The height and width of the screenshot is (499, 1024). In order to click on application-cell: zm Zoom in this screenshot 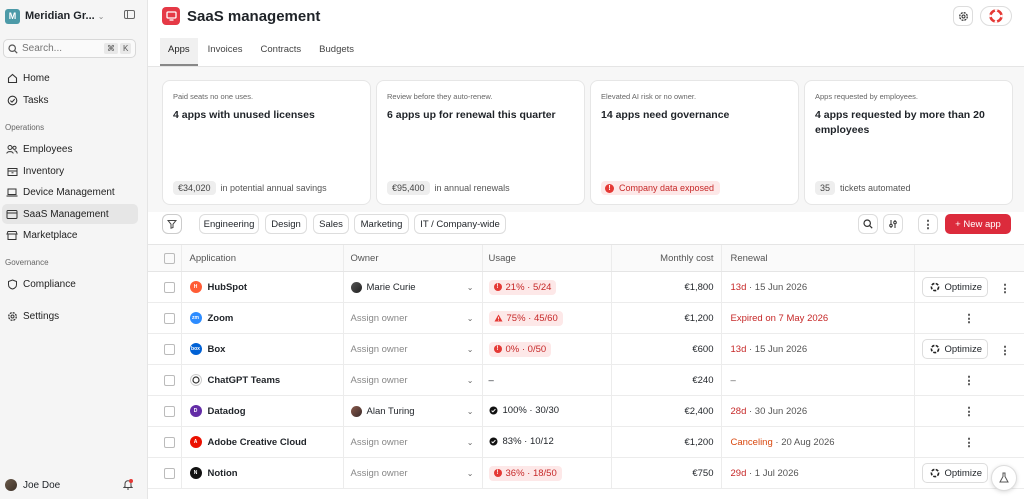, I will do `click(261, 318)`.